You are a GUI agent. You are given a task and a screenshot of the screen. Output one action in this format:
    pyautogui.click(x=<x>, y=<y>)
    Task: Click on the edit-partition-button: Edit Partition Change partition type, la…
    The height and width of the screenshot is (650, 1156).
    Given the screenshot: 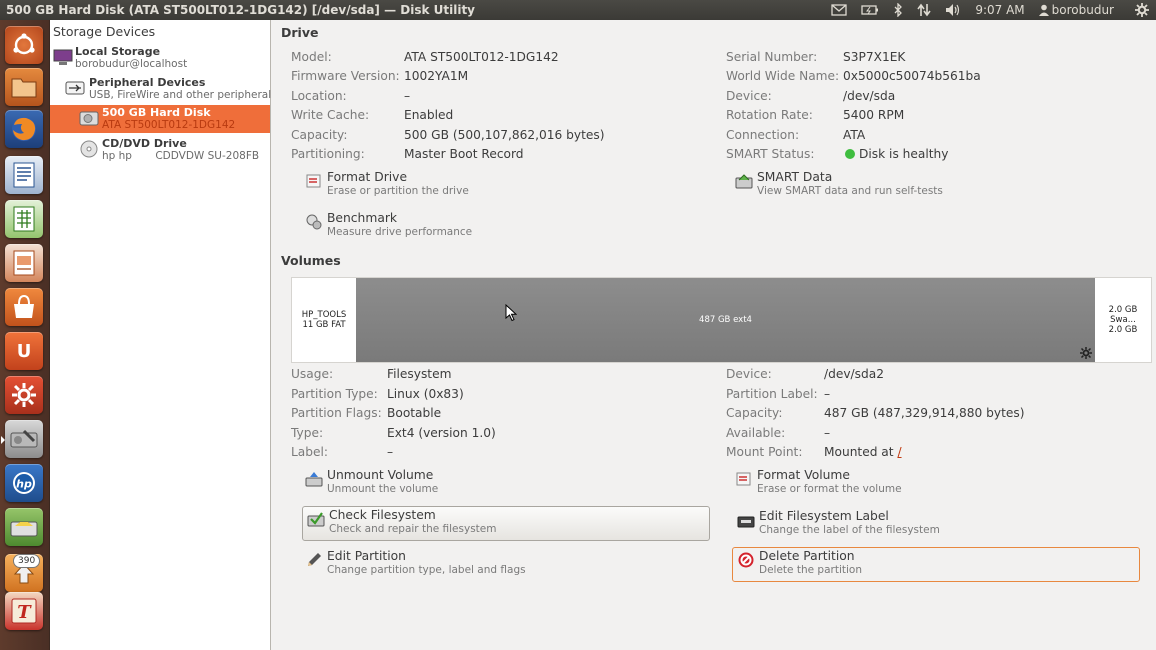 What is the action you would take?
    pyautogui.click(x=431, y=564)
    